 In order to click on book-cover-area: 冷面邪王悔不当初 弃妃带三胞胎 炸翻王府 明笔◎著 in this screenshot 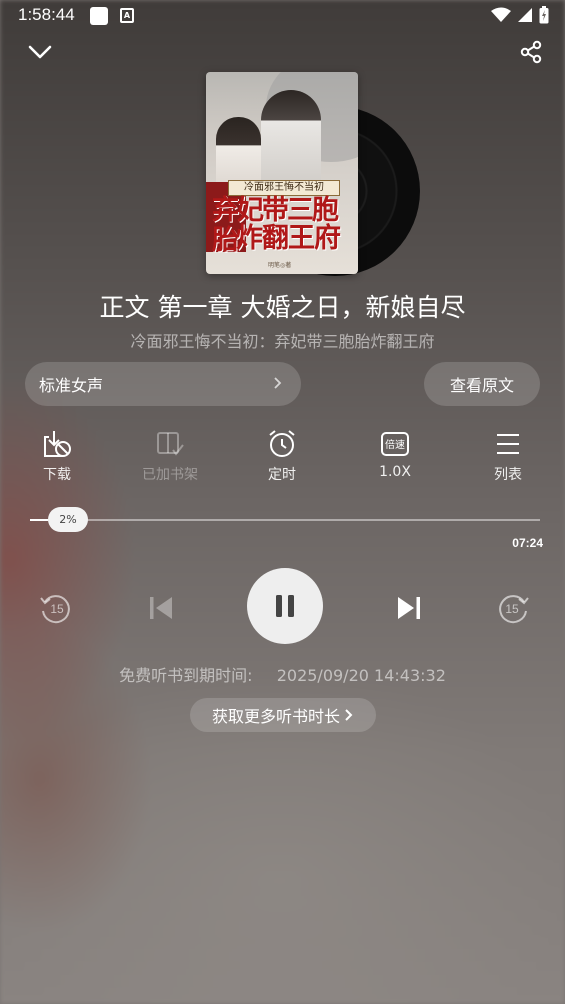, I will do `click(313, 174)`.